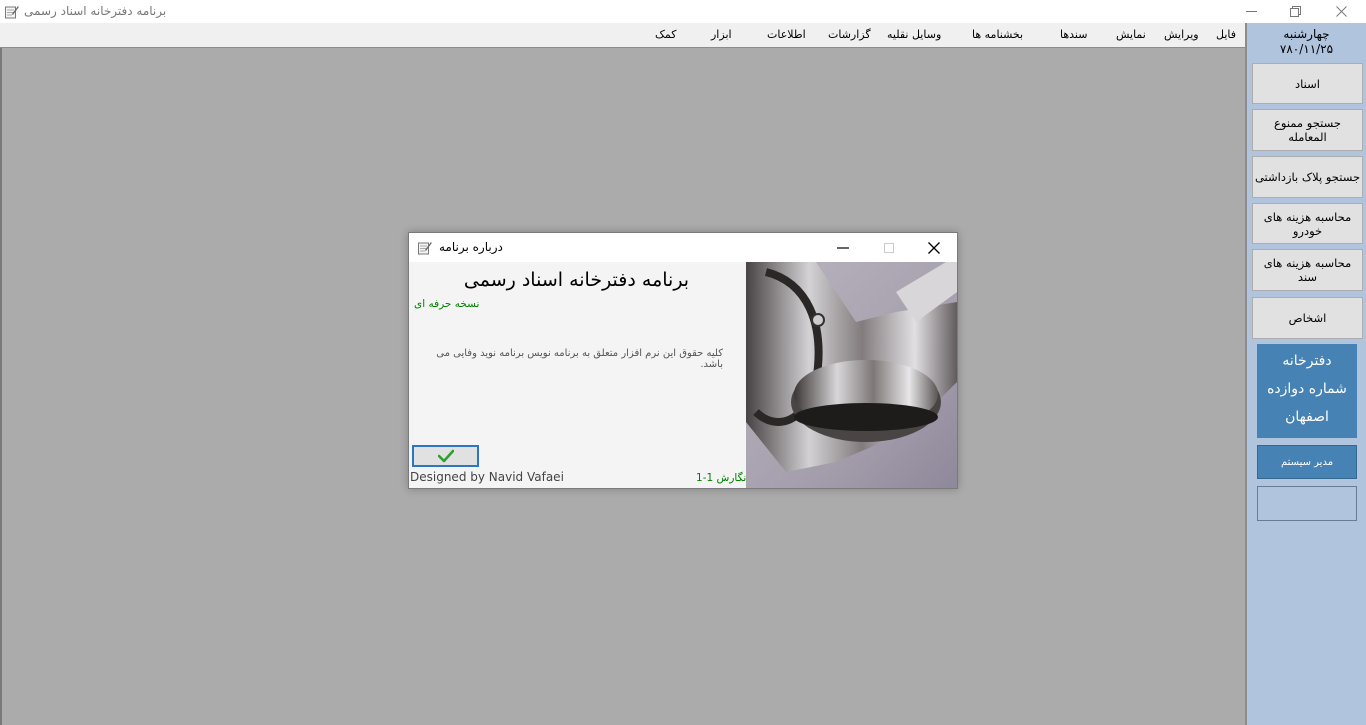 Image resolution: width=1366 pixels, height=725 pixels. I want to click on product-name: برنامه دفترخانه اسناد رسمی, so click(576, 280).